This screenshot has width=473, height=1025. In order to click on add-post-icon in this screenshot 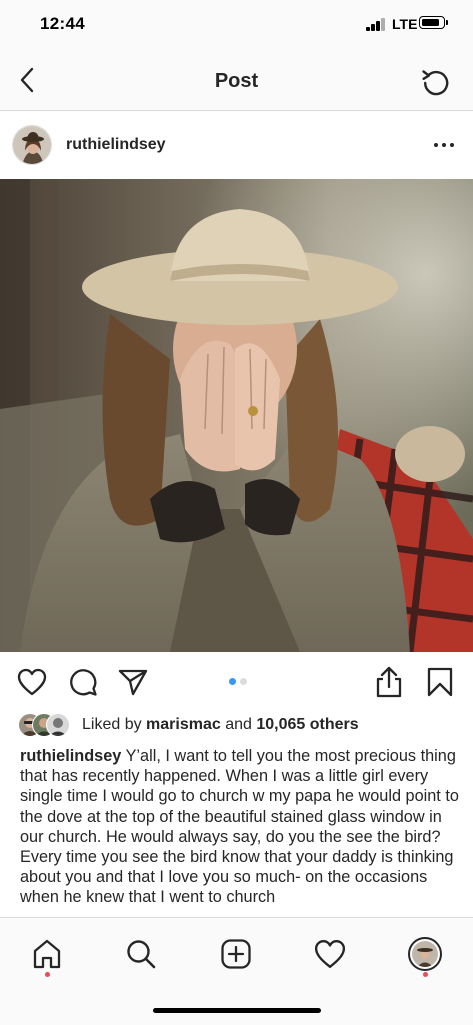, I will do `click(236, 954)`.